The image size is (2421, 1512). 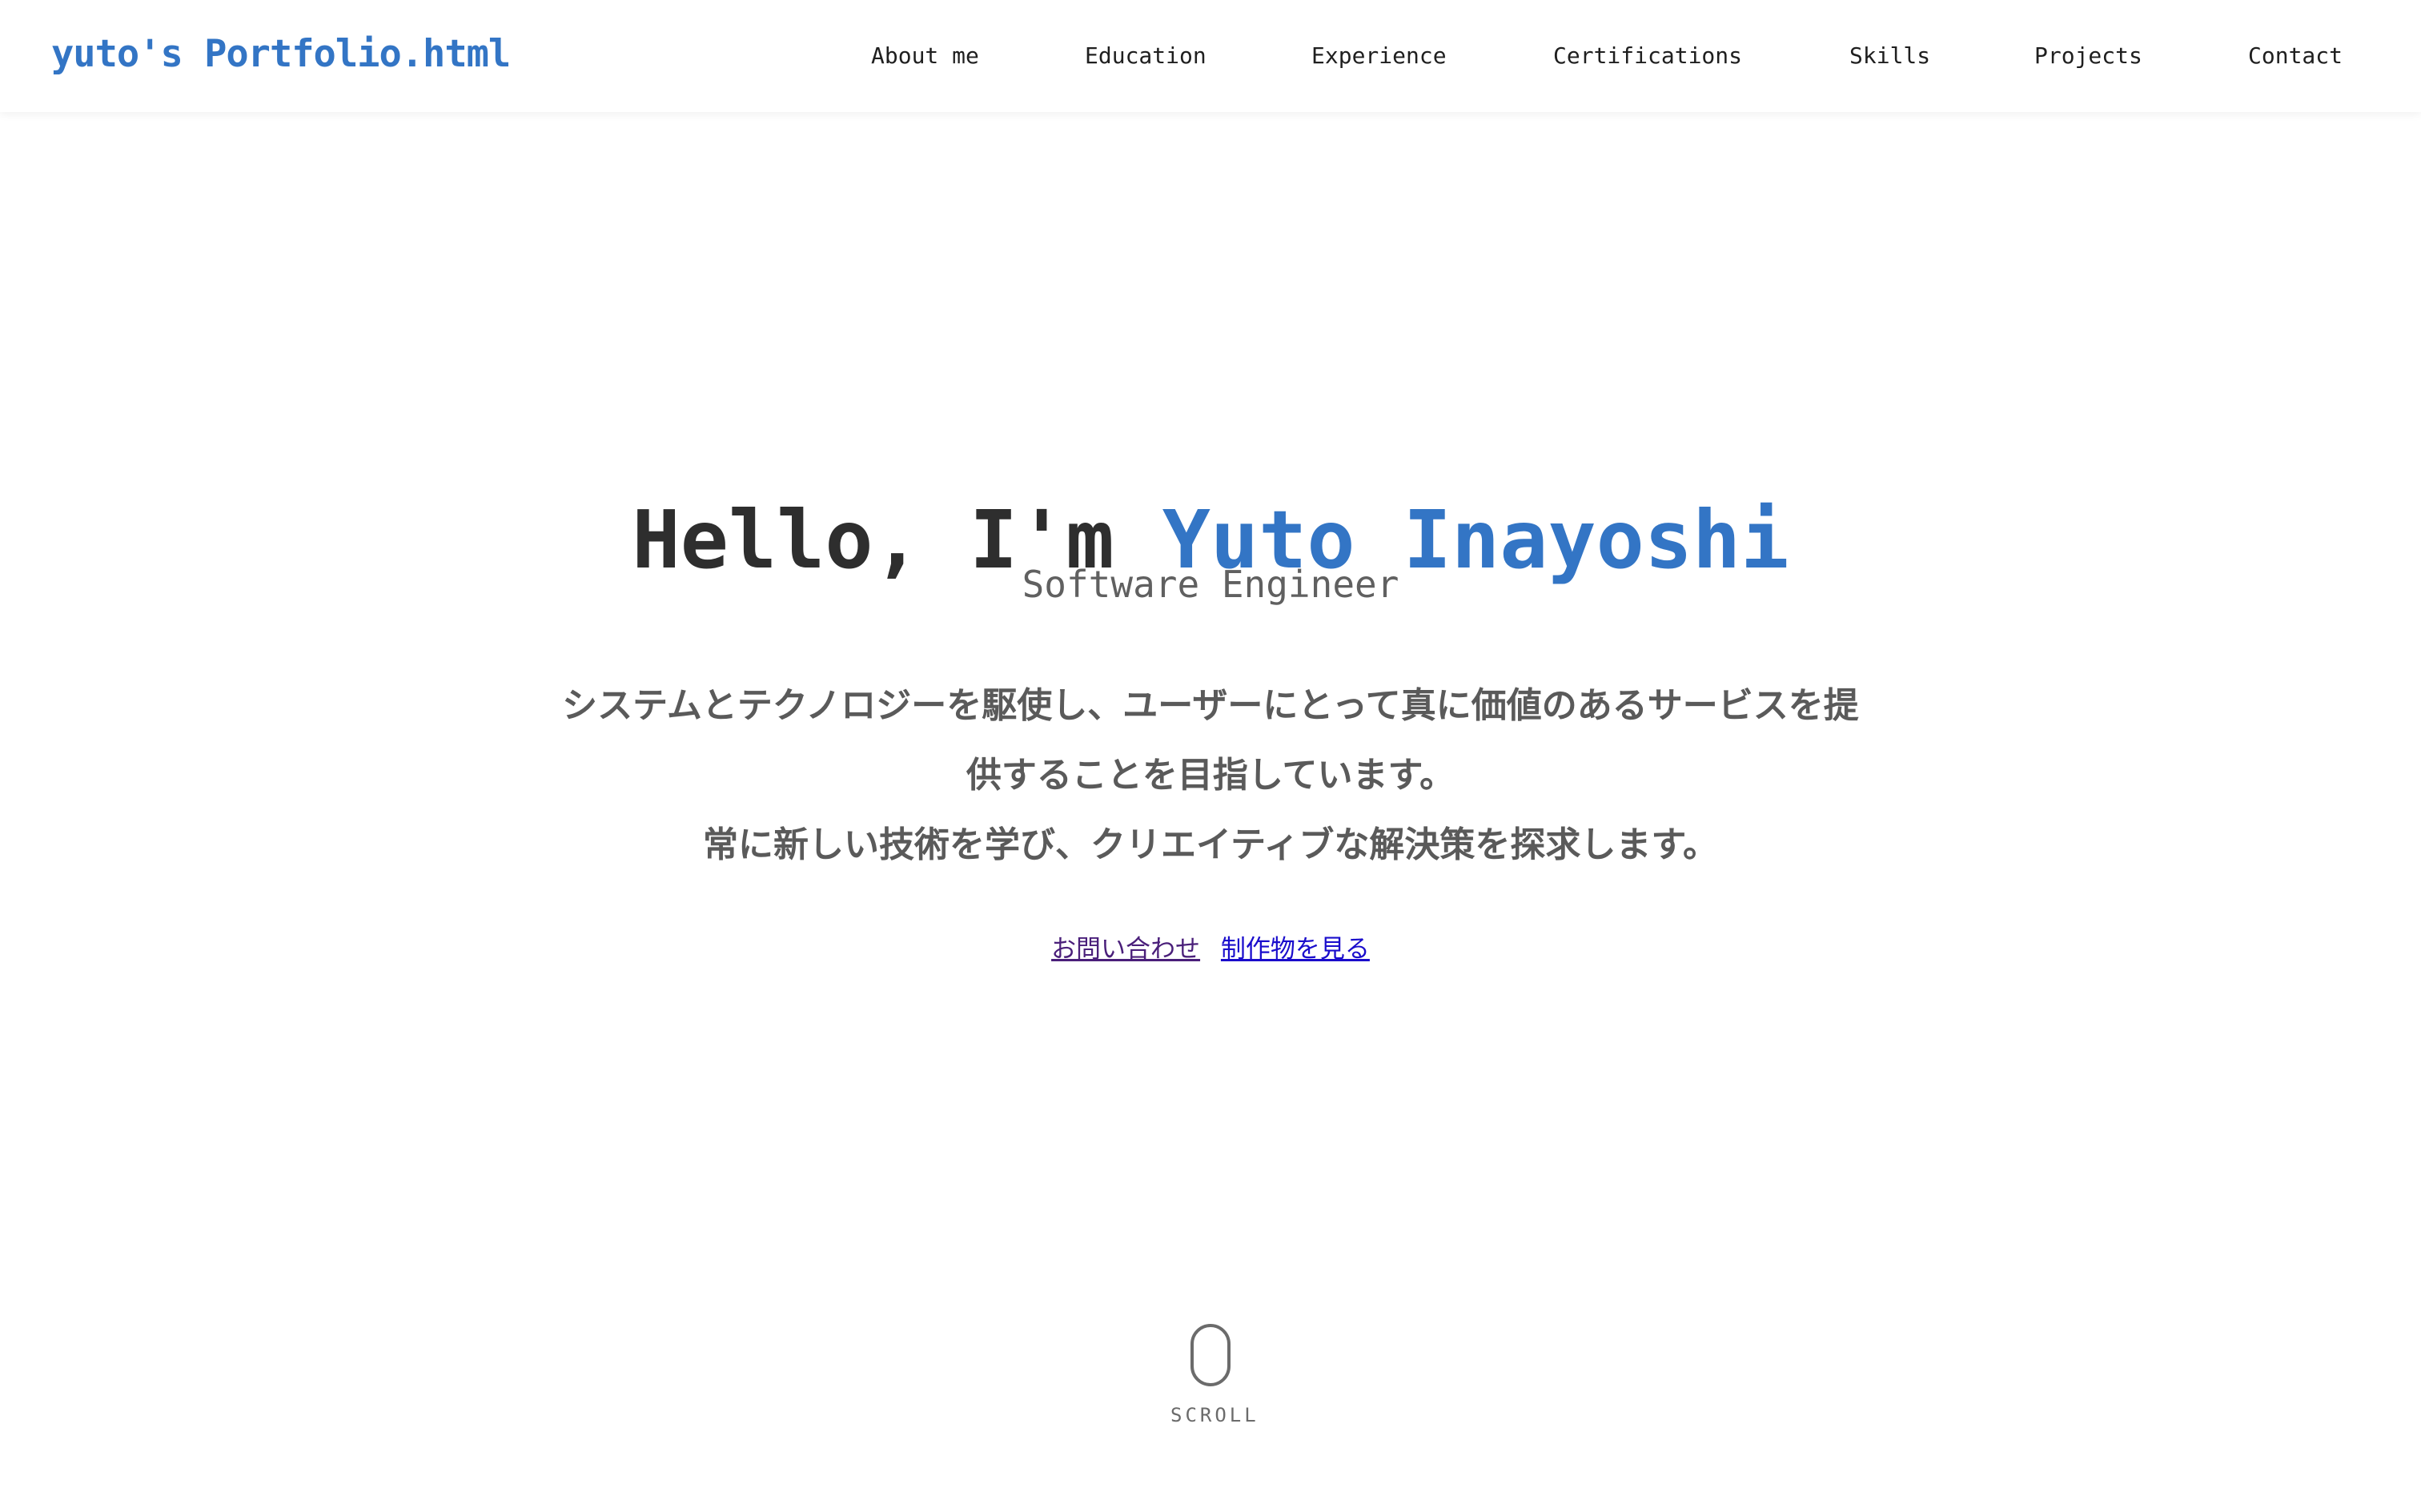 What do you see at coordinates (1214, 1415) in the screenshot?
I see `scroll-label: SCROLL` at bounding box center [1214, 1415].